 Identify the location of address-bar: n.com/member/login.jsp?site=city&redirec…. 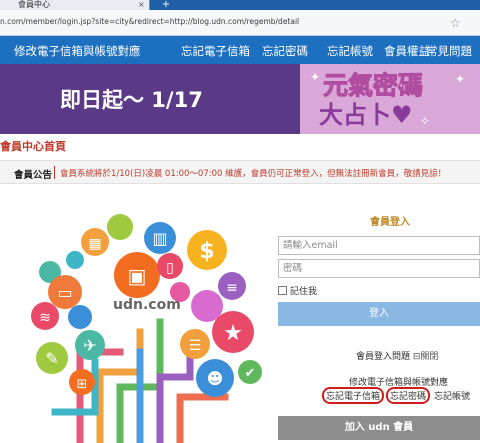
(240, 23).